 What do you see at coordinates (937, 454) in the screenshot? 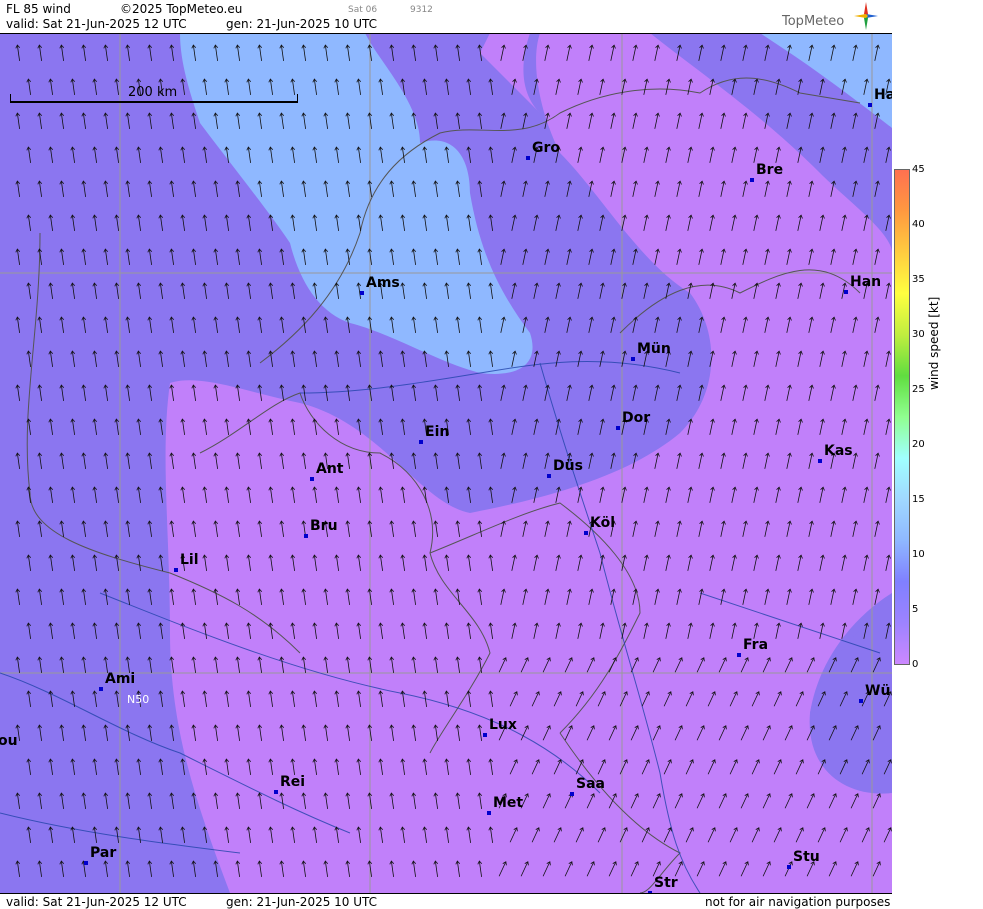
I see `legend: 45 40 35 30 25 20 15 10 5 0` at bounding box center [937, 454].